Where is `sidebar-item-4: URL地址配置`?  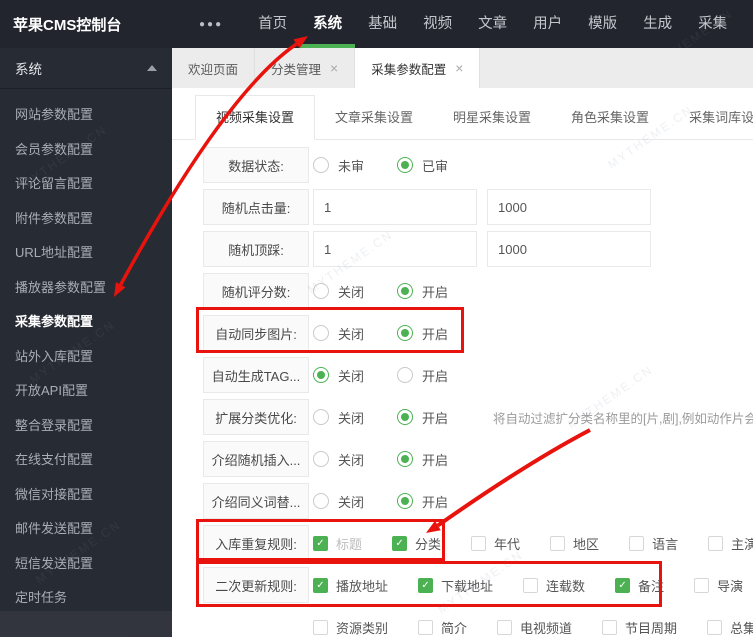
sidebar-item-4: URL地址配置 is located at coordinates (86, 253).